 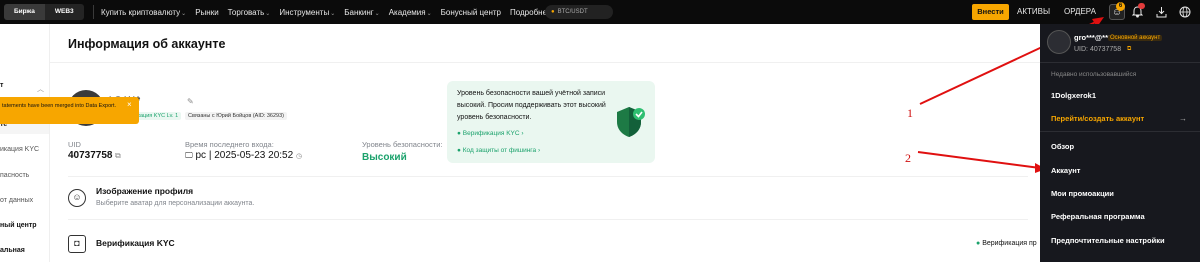 I want to click on annotation-number-1: 1, so click(x=910, y=113).